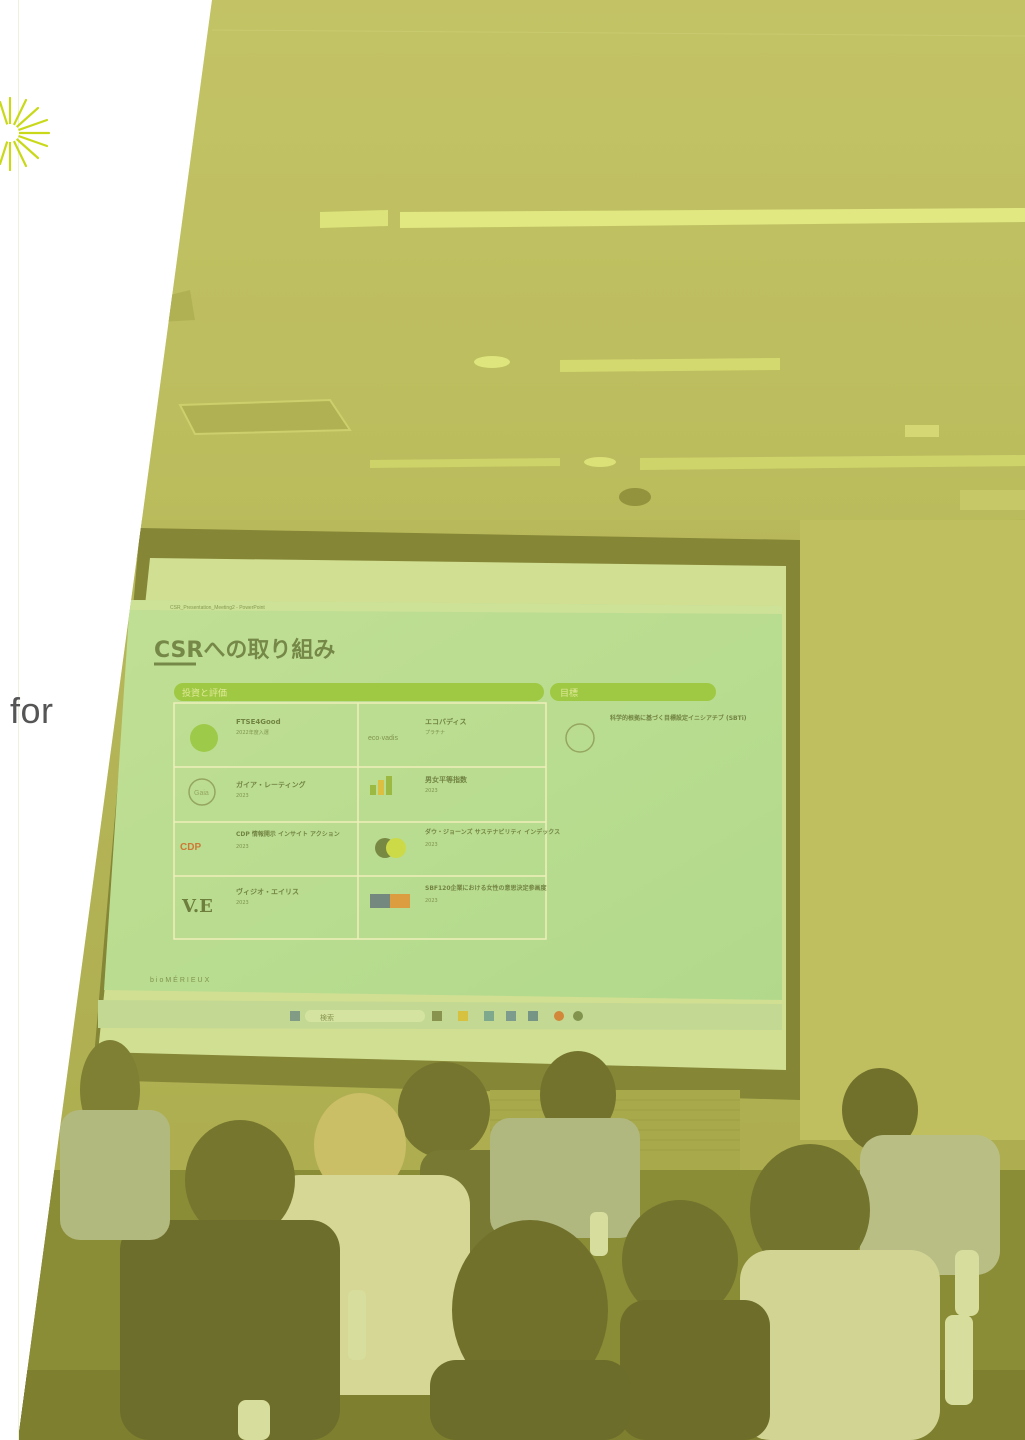 The width and height of the screenshot is (1025, 1440). Describe the element at coordinates (25, 134) in the screenshot. I see `starburst-icon` at that location.